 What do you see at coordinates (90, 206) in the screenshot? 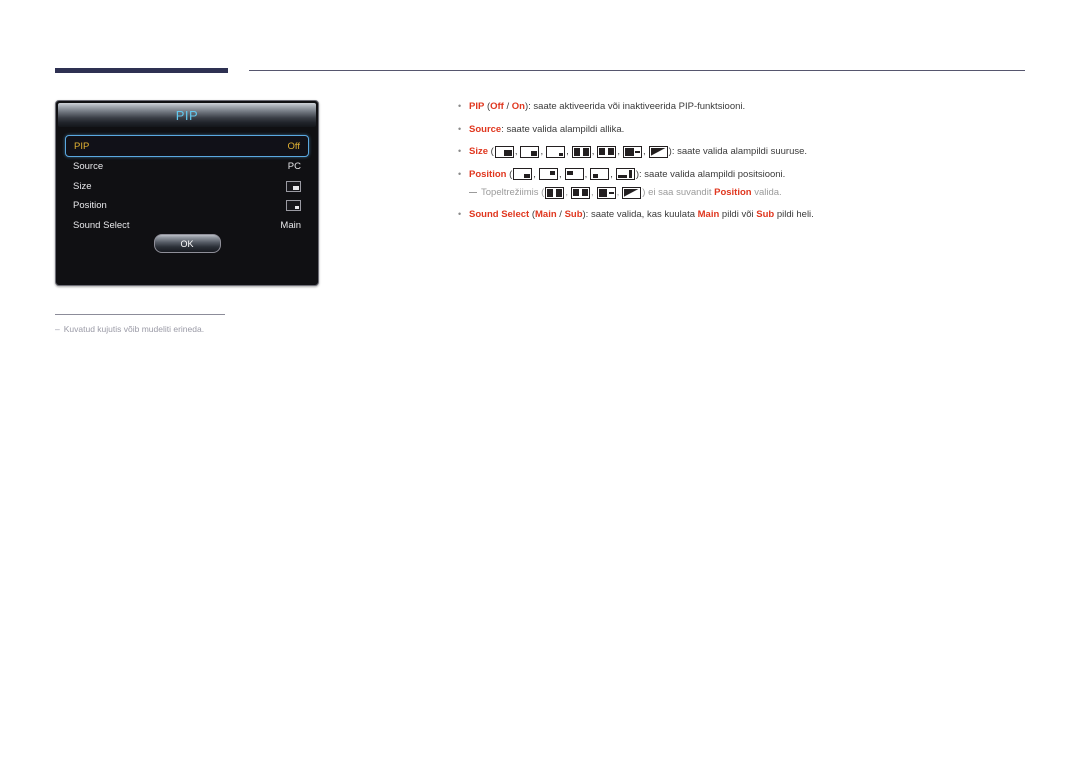
I see `osd-row-position-label: Position` at bounding box center [90, 206].